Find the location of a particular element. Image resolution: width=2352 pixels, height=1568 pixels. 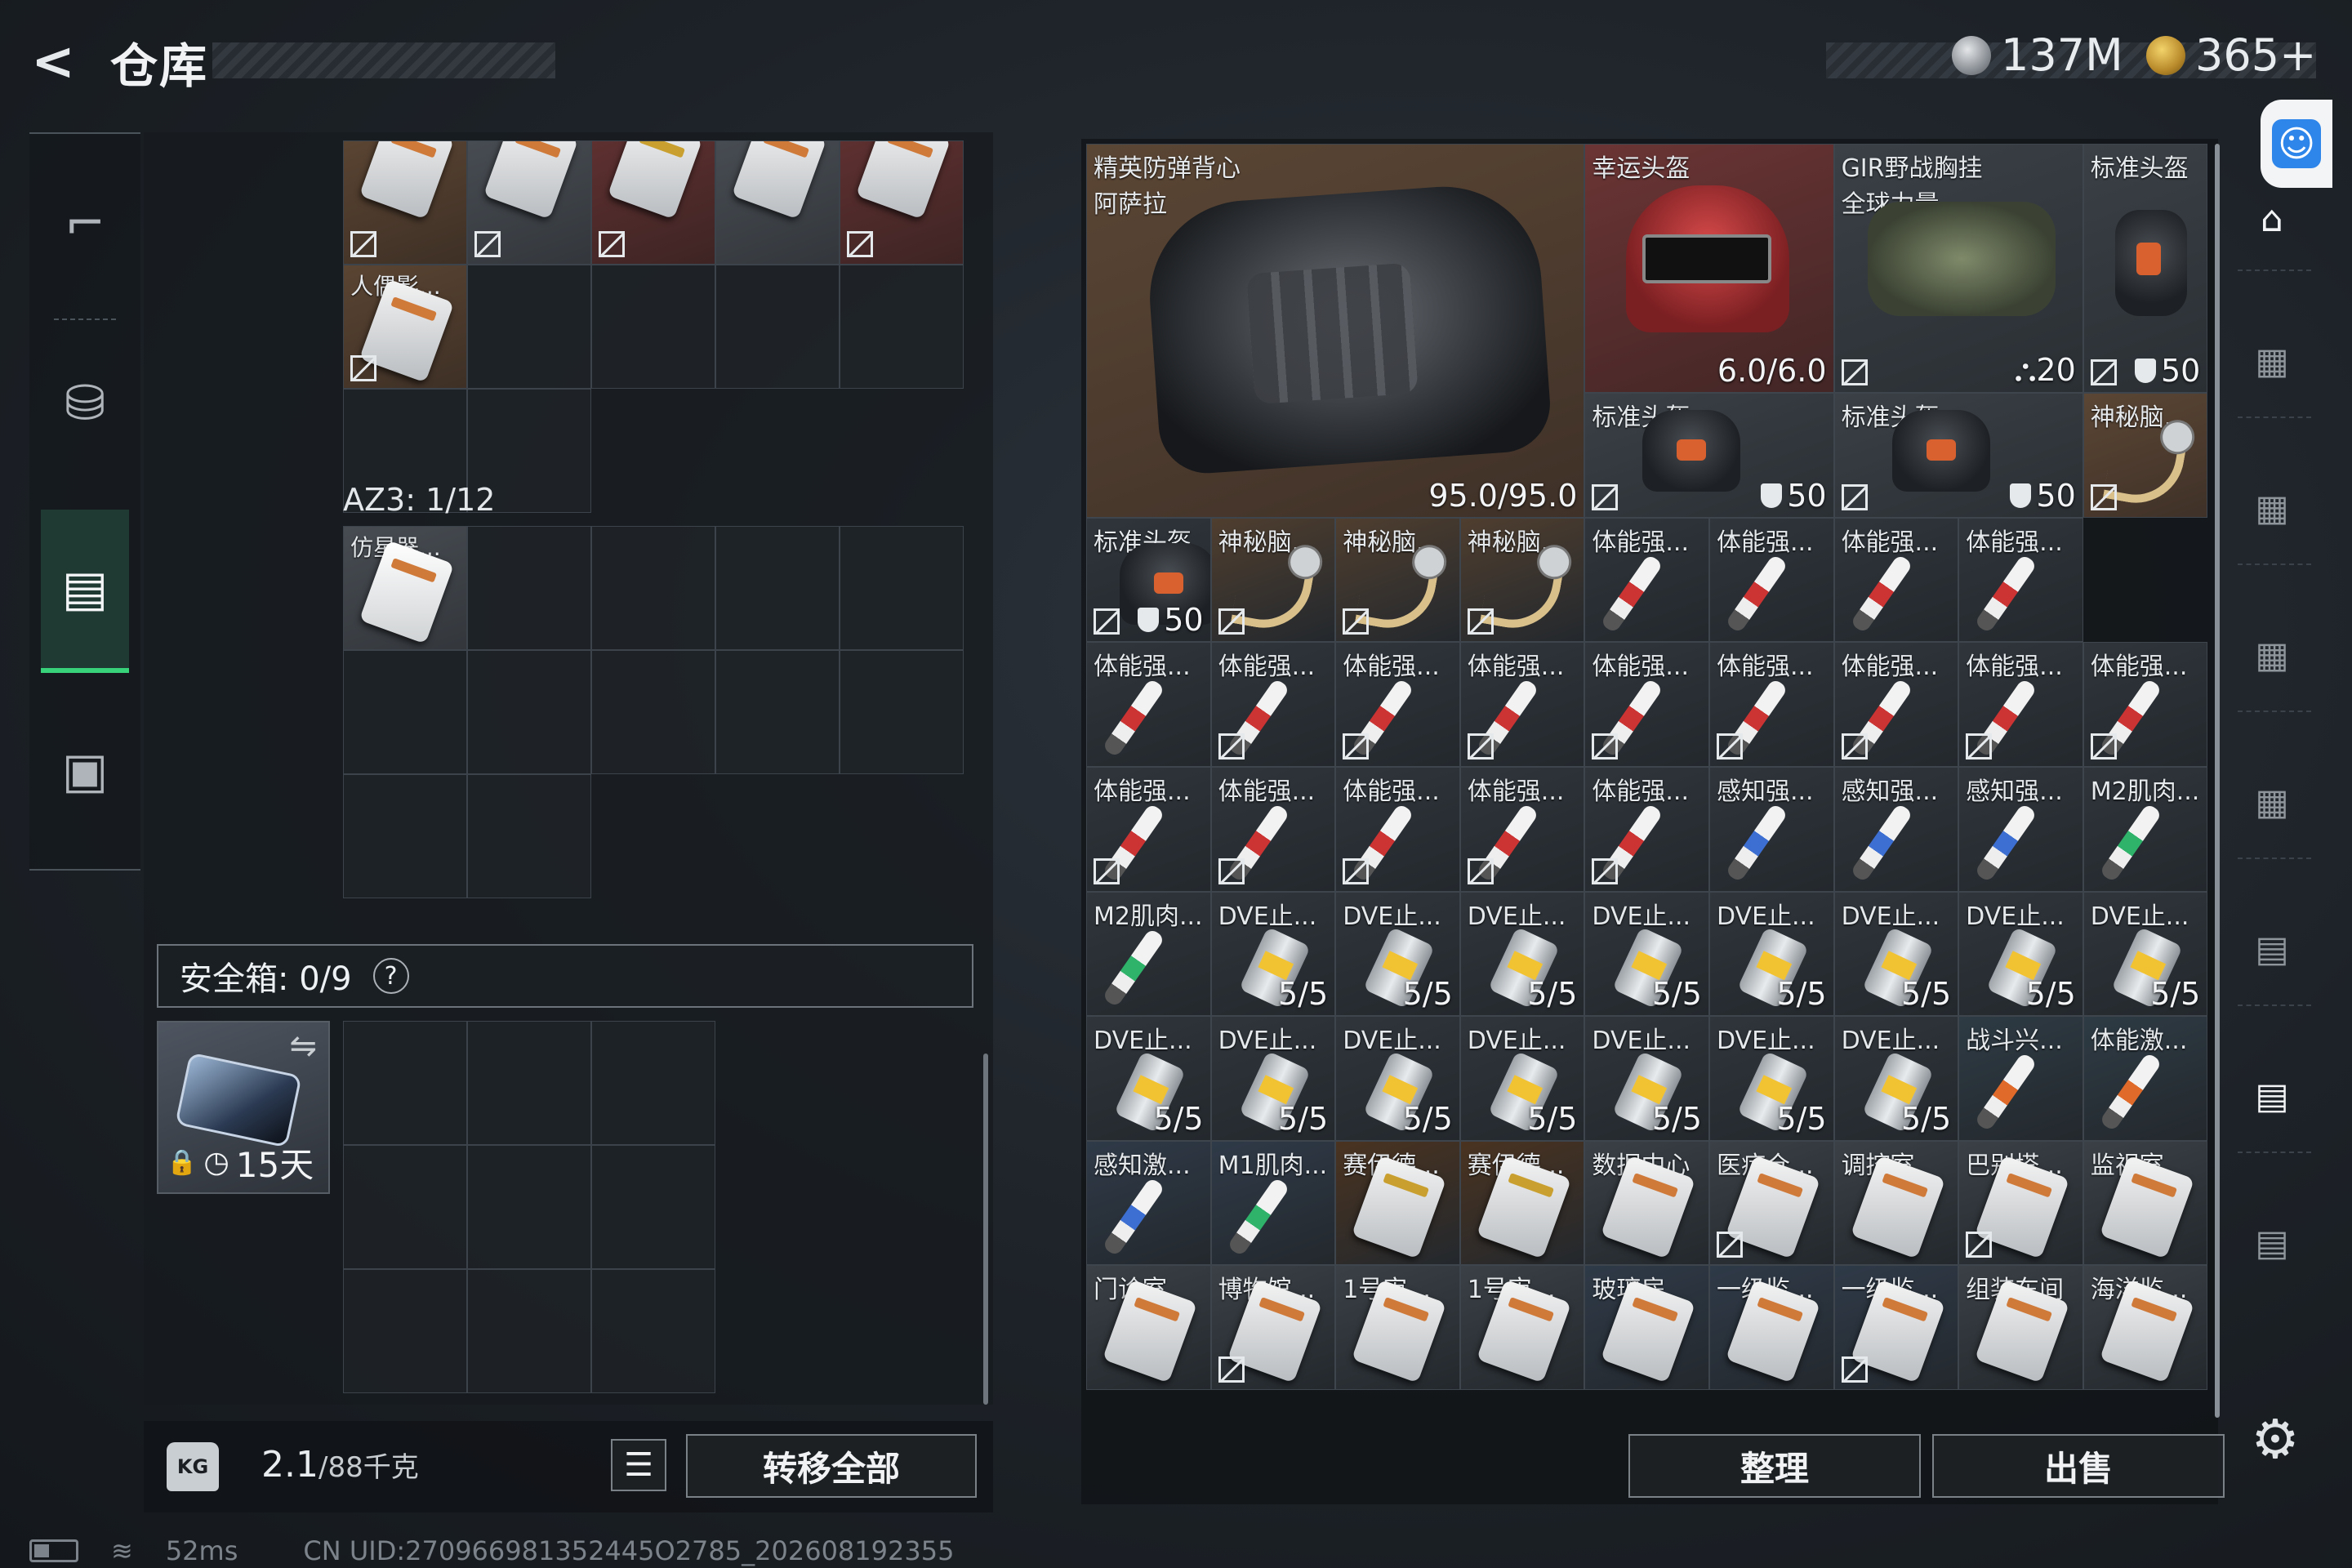

left-scrollbar is located at coordinates (985, 1229).